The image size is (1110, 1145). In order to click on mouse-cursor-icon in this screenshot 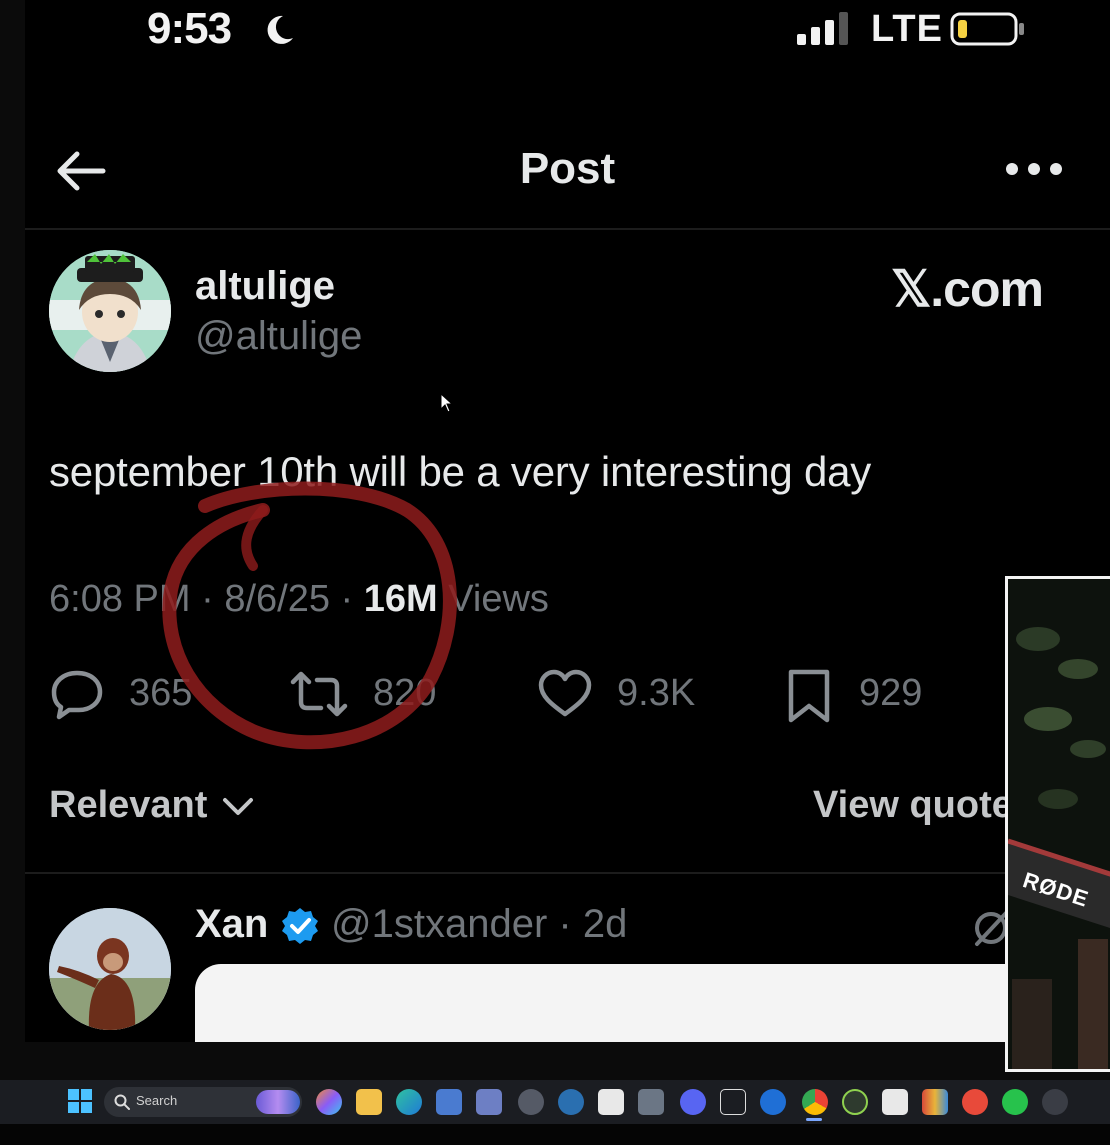, I will do `click(447, 403)`.